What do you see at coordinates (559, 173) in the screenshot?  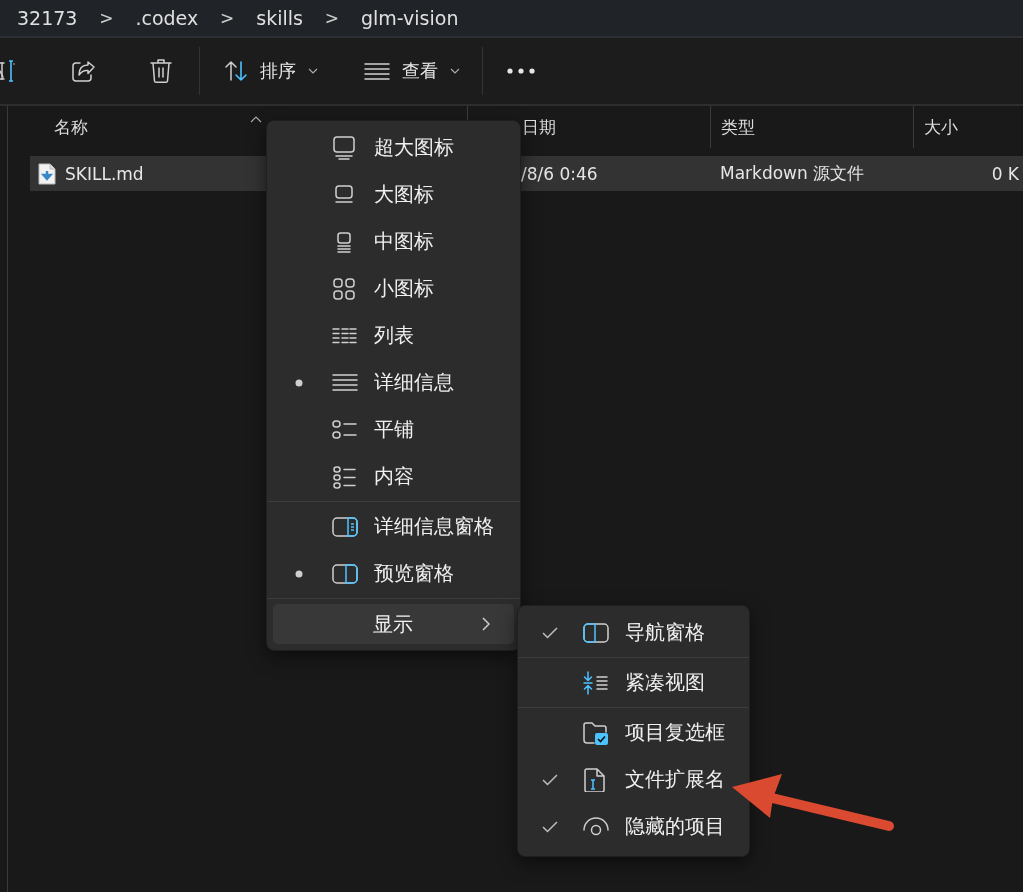 I see `file-date: /8/6 0:46` at bounding box center [559, 173].